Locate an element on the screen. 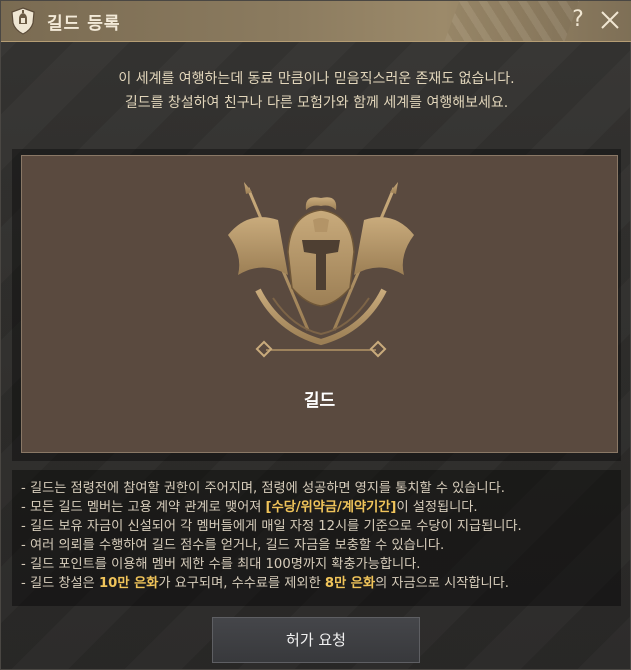 The image size is (631, 670). info-text: - 모든 길드 멤버는 고용 계약 관계로 맺어져 is located at coordinates (143, 507).